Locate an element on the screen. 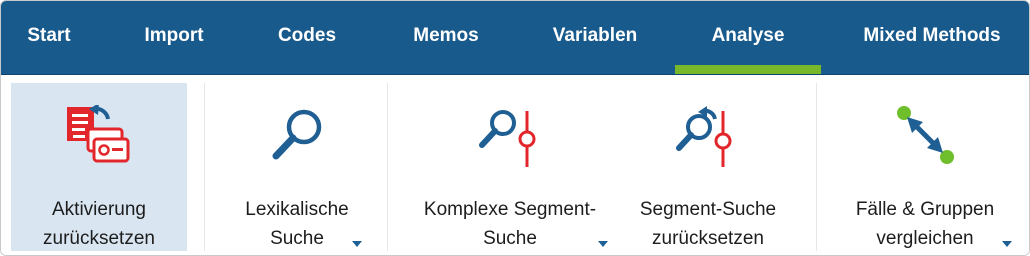  lexical-search-label-line1: Lexikalische is located at coordinates (297, 209).